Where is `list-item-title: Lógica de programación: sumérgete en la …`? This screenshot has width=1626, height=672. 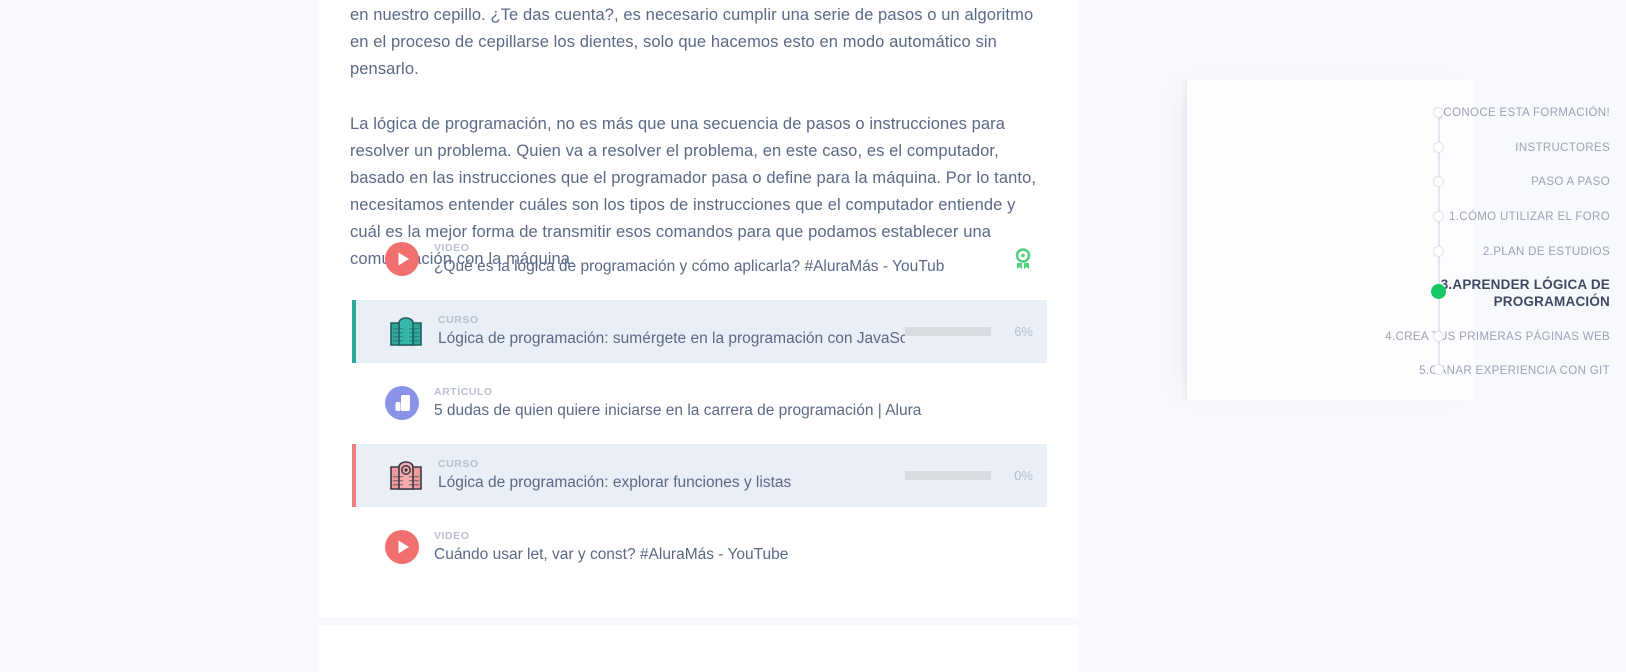 list-item-title: Lógica de programación: sumérgete en la … is located at coordinates (671, 338).